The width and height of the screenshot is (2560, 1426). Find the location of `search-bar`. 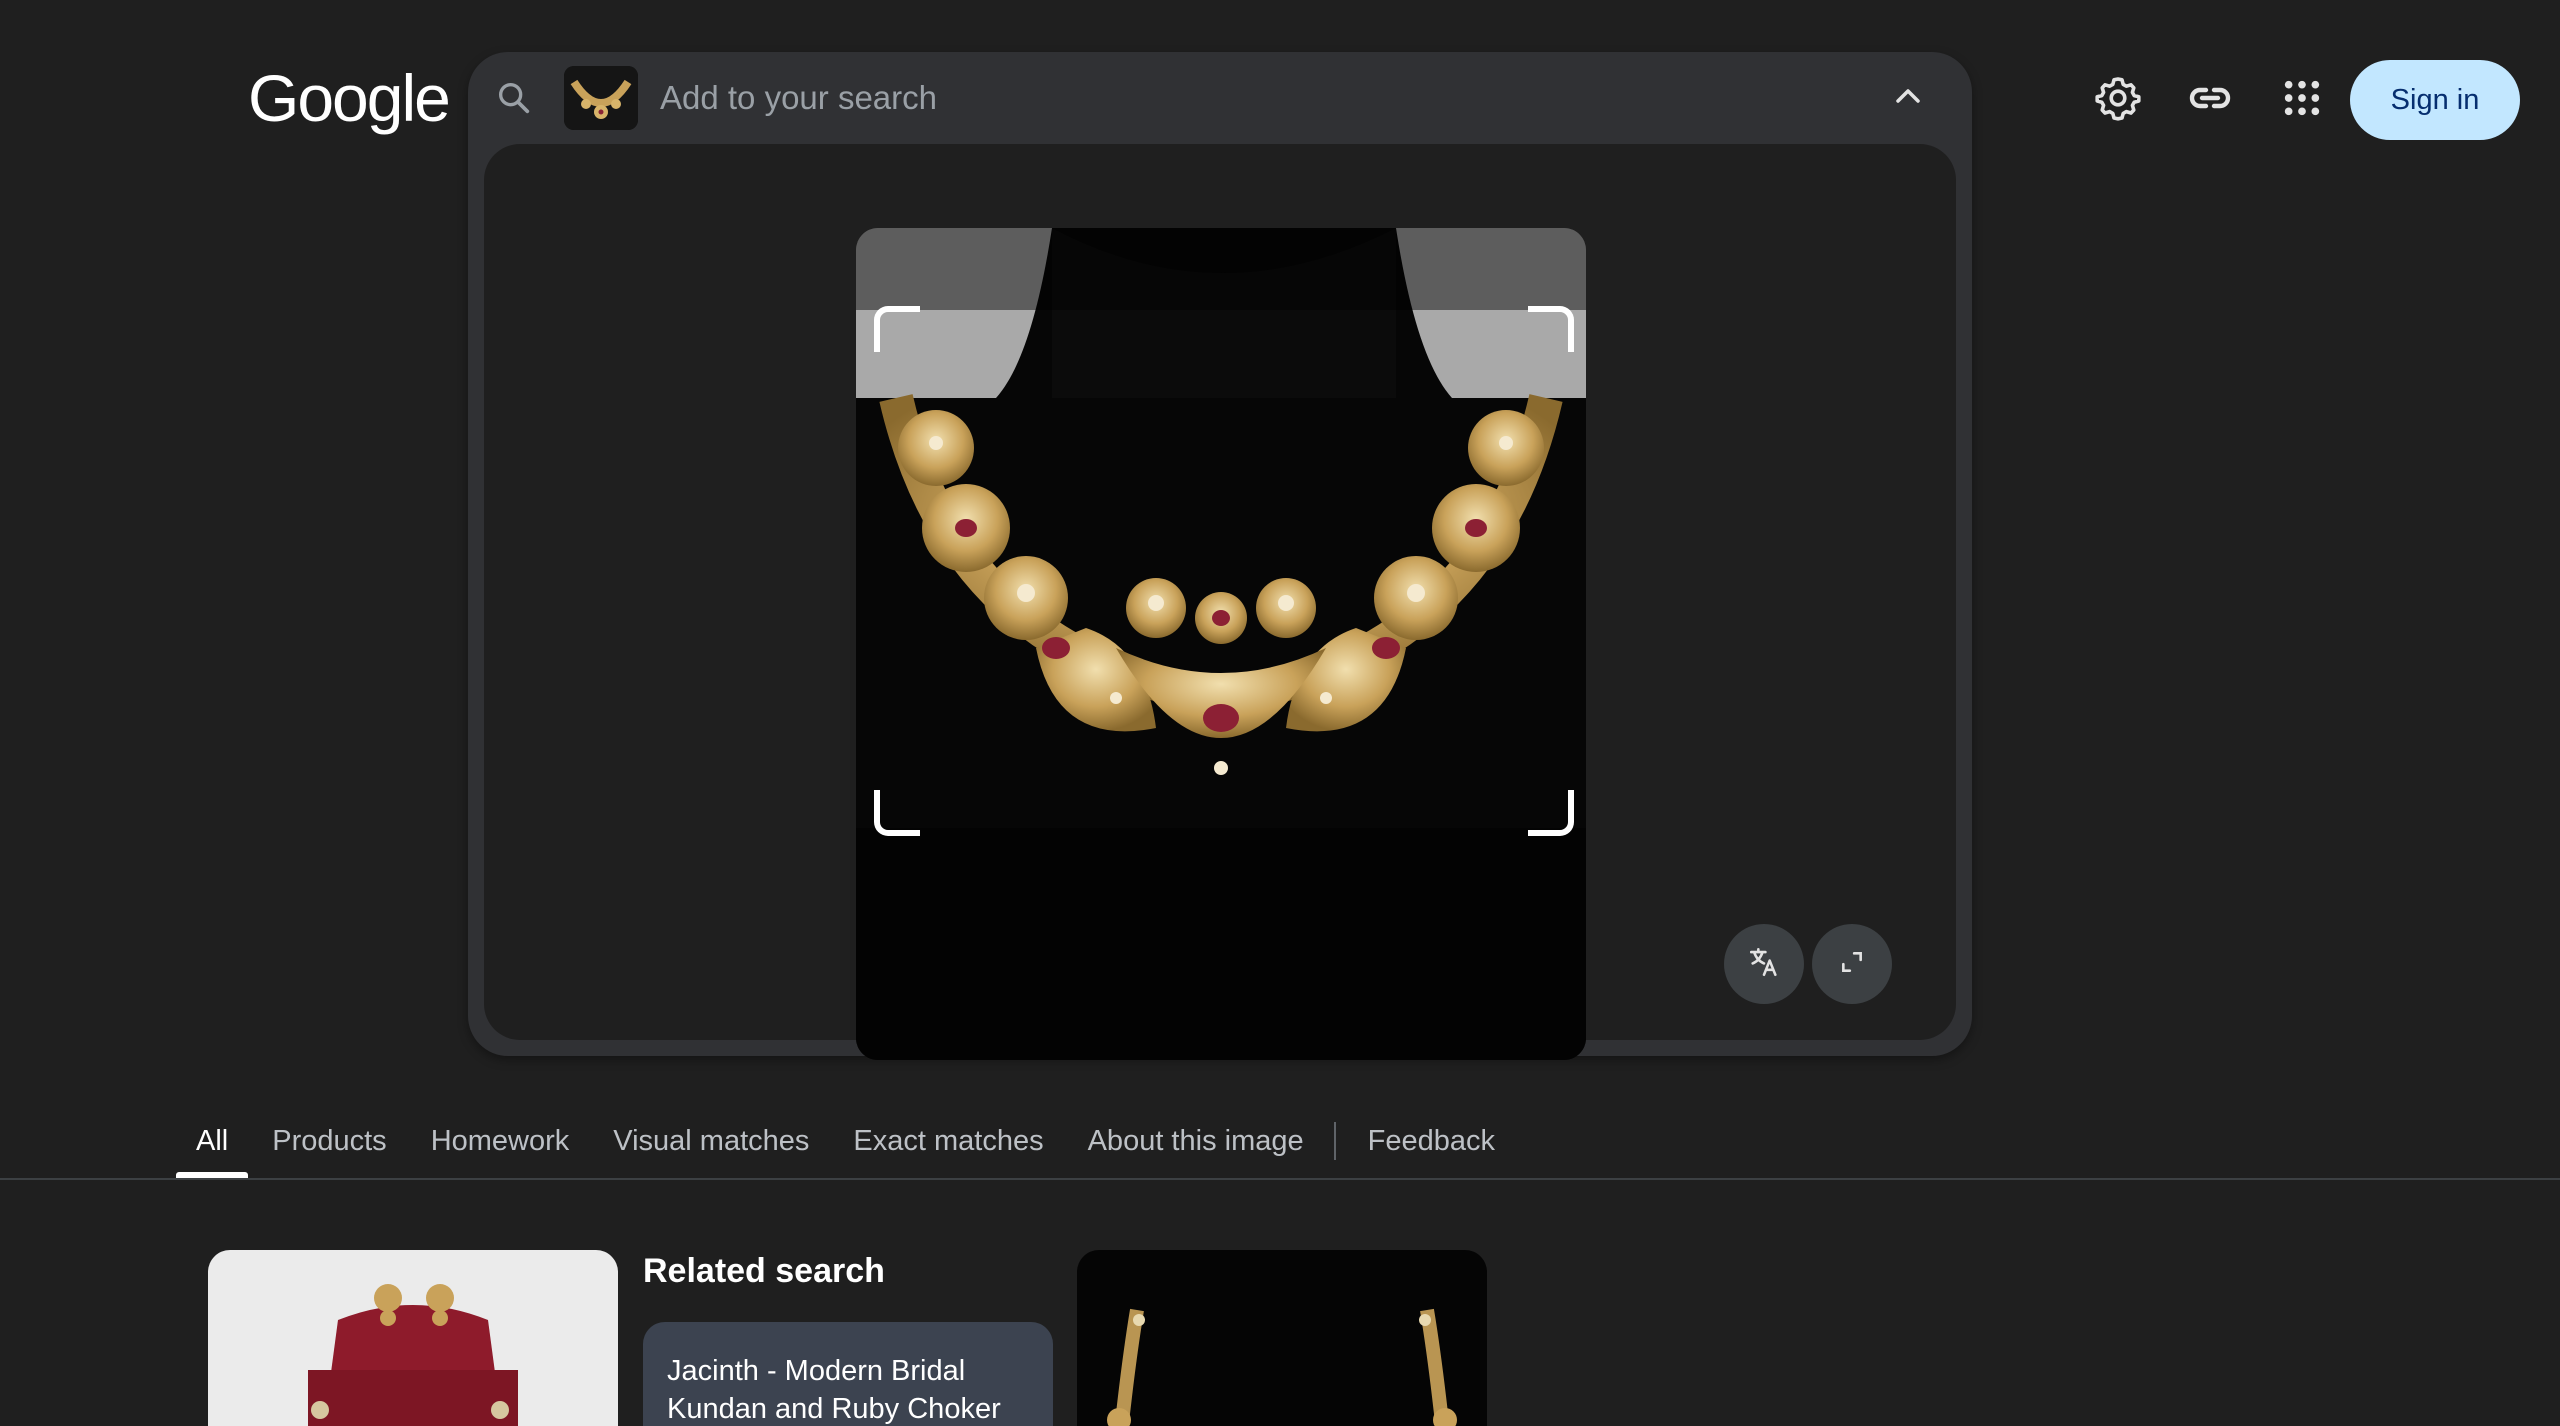

search-bar is located at coordinates (1220, 98).